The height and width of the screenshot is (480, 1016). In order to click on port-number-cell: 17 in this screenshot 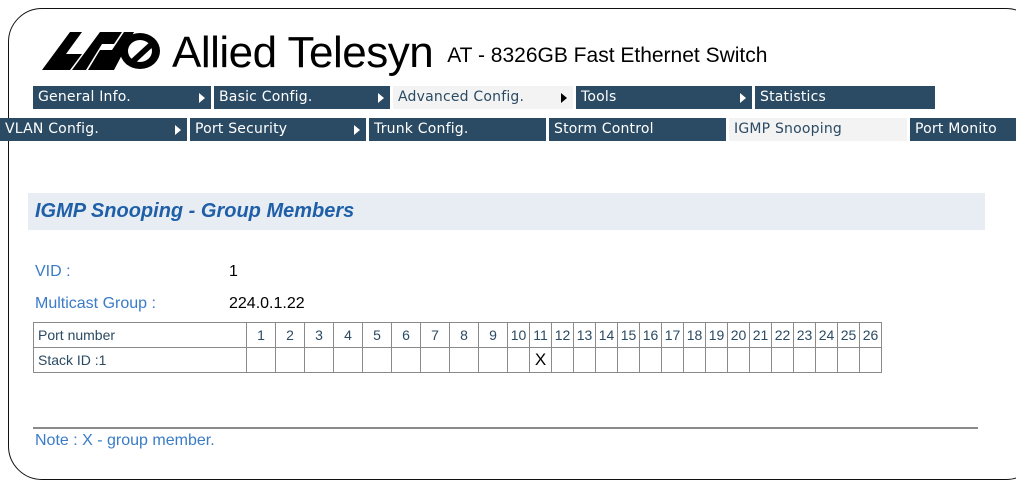, I will do `click(672, 335)`.